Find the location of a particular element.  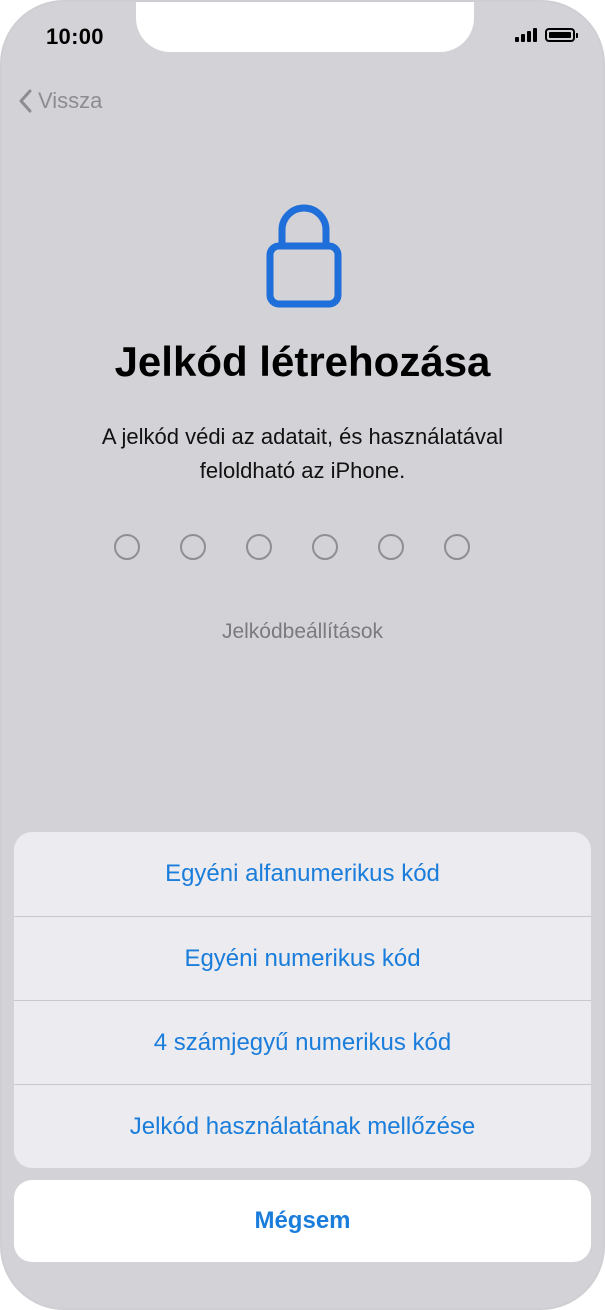

page-title: Jelkód létrehozása is located at coordinates (302, 361).